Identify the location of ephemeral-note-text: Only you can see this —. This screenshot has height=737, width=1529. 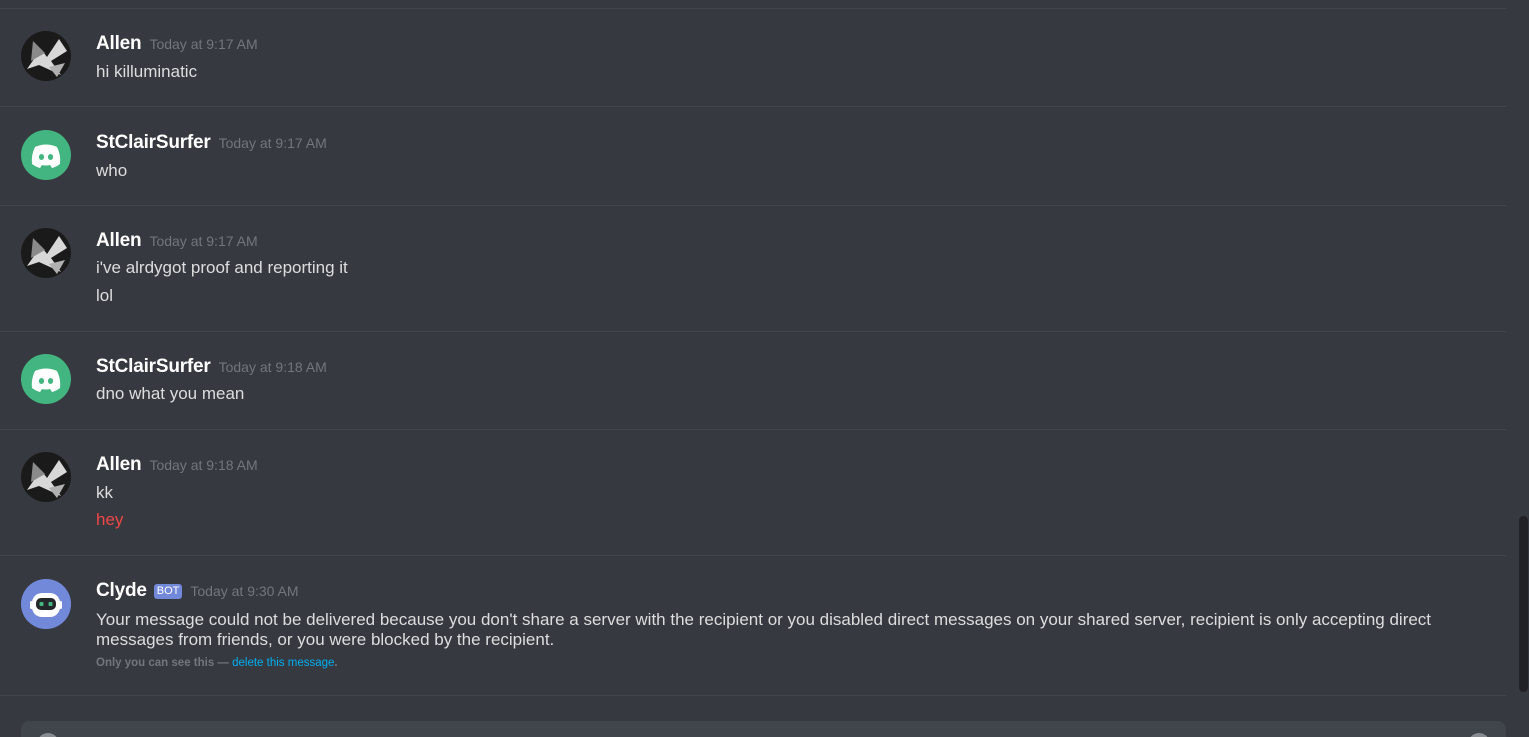
(164, 663).